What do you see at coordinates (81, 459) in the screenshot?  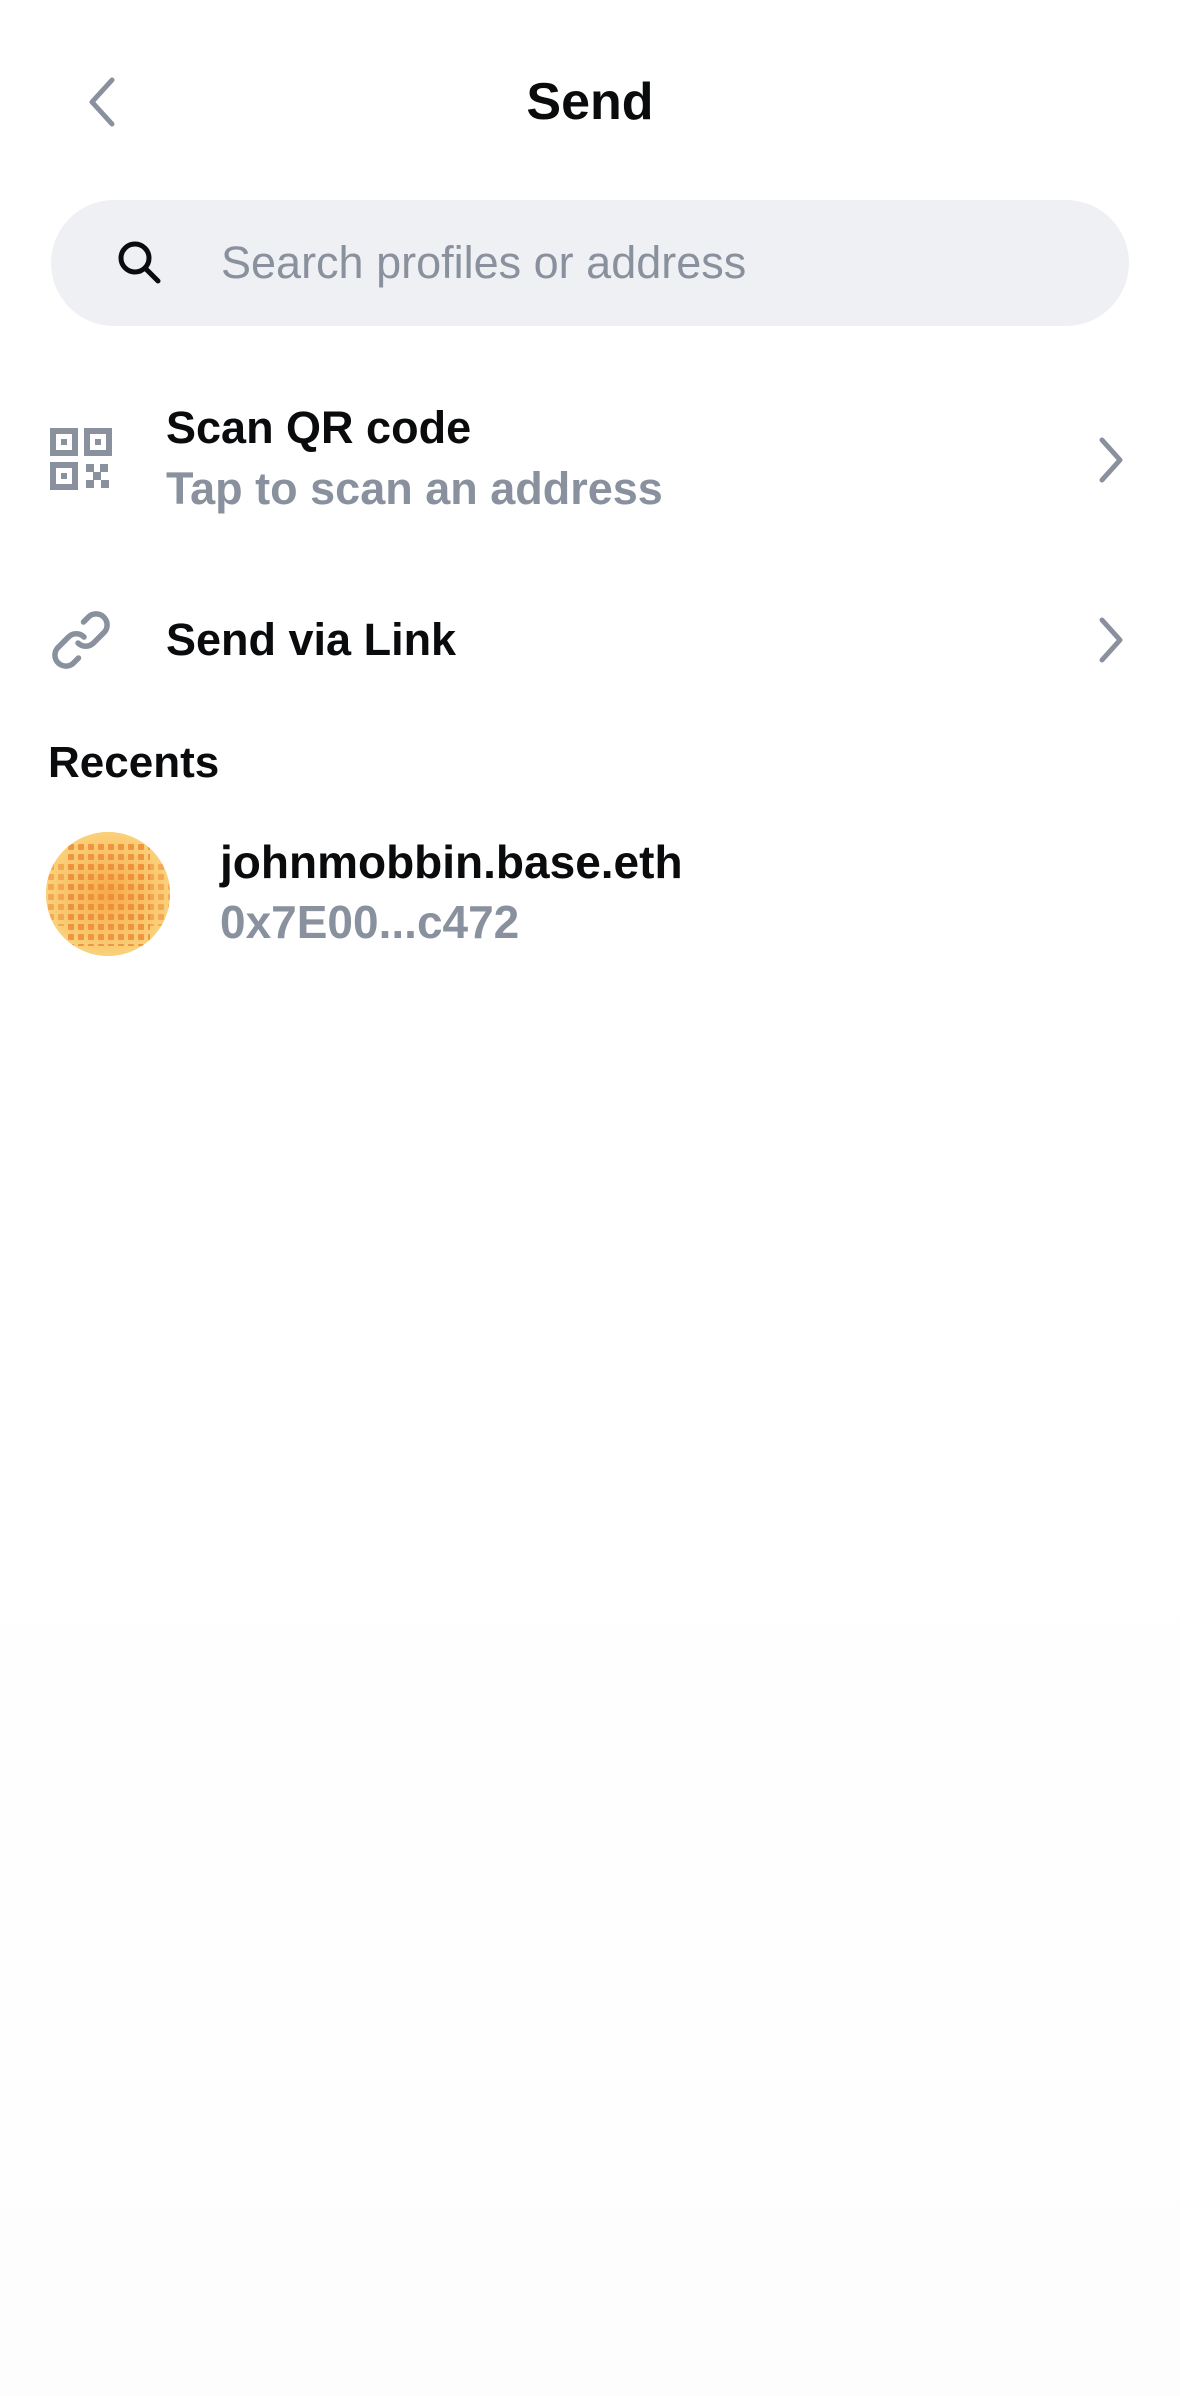 I see `qr-code-icon` at bounding box center [81, 459].